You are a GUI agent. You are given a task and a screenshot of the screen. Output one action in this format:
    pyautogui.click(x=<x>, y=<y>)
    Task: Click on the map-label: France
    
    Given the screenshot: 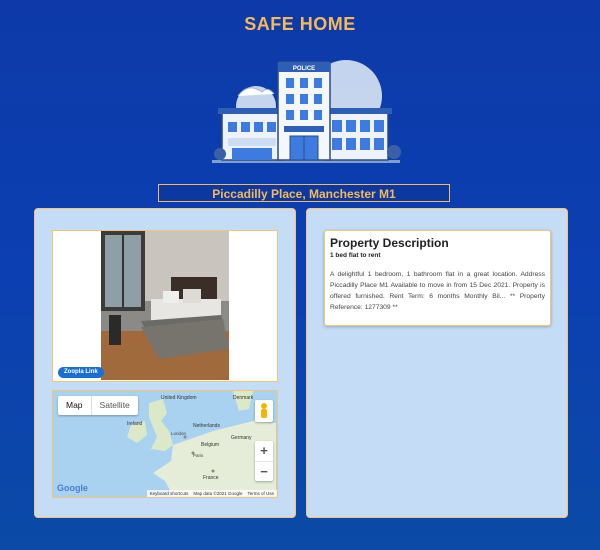 What is the action you would take?
    pyautogui.click(x=211, y=478)
    